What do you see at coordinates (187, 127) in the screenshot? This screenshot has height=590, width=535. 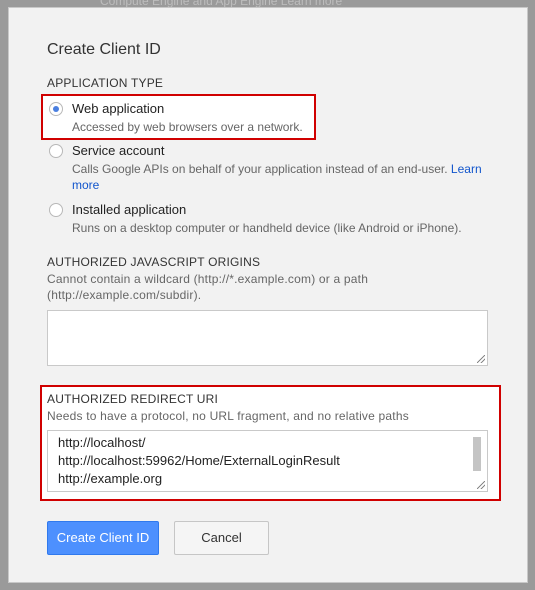 I see `radio-description-web-application: Accessed by web browsers over a network.` at bounding box center [187, 127].